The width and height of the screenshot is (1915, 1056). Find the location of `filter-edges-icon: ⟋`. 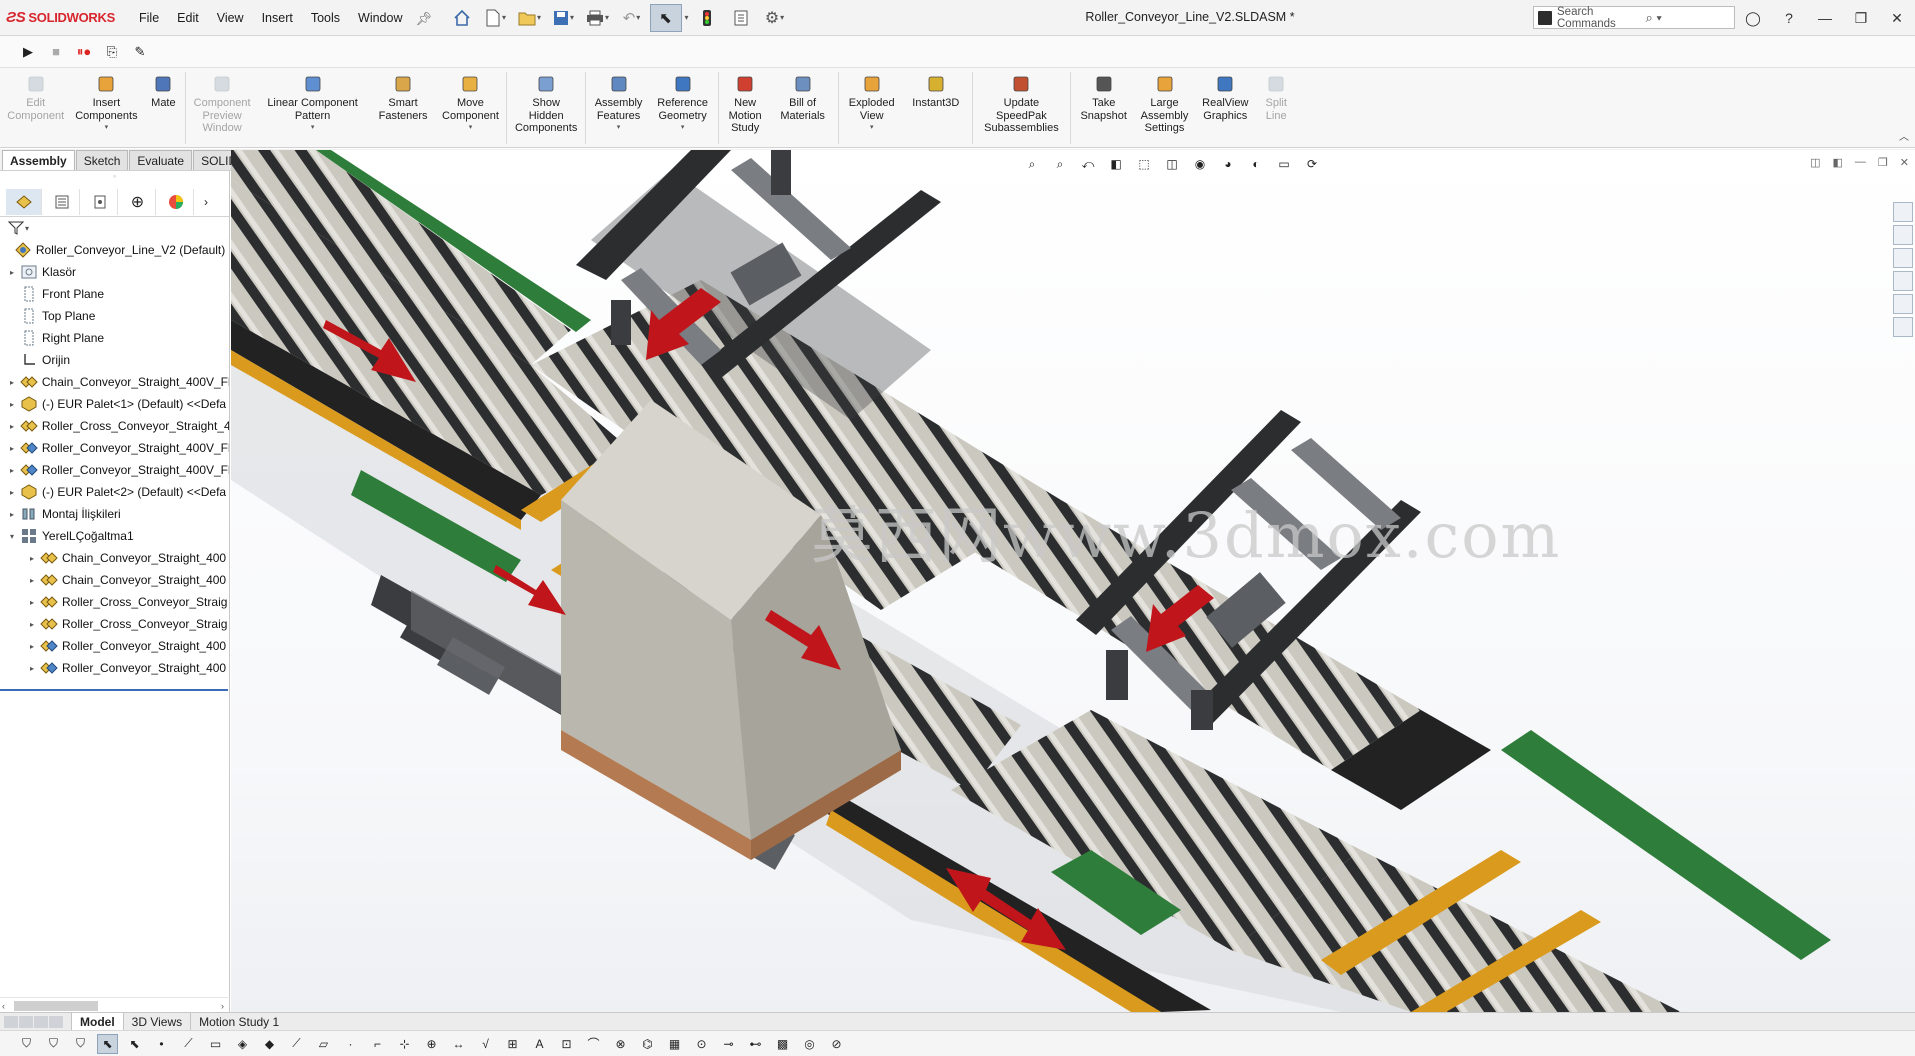

filter-edges-icon: ⟋ is located at coordinates (188, 1044).